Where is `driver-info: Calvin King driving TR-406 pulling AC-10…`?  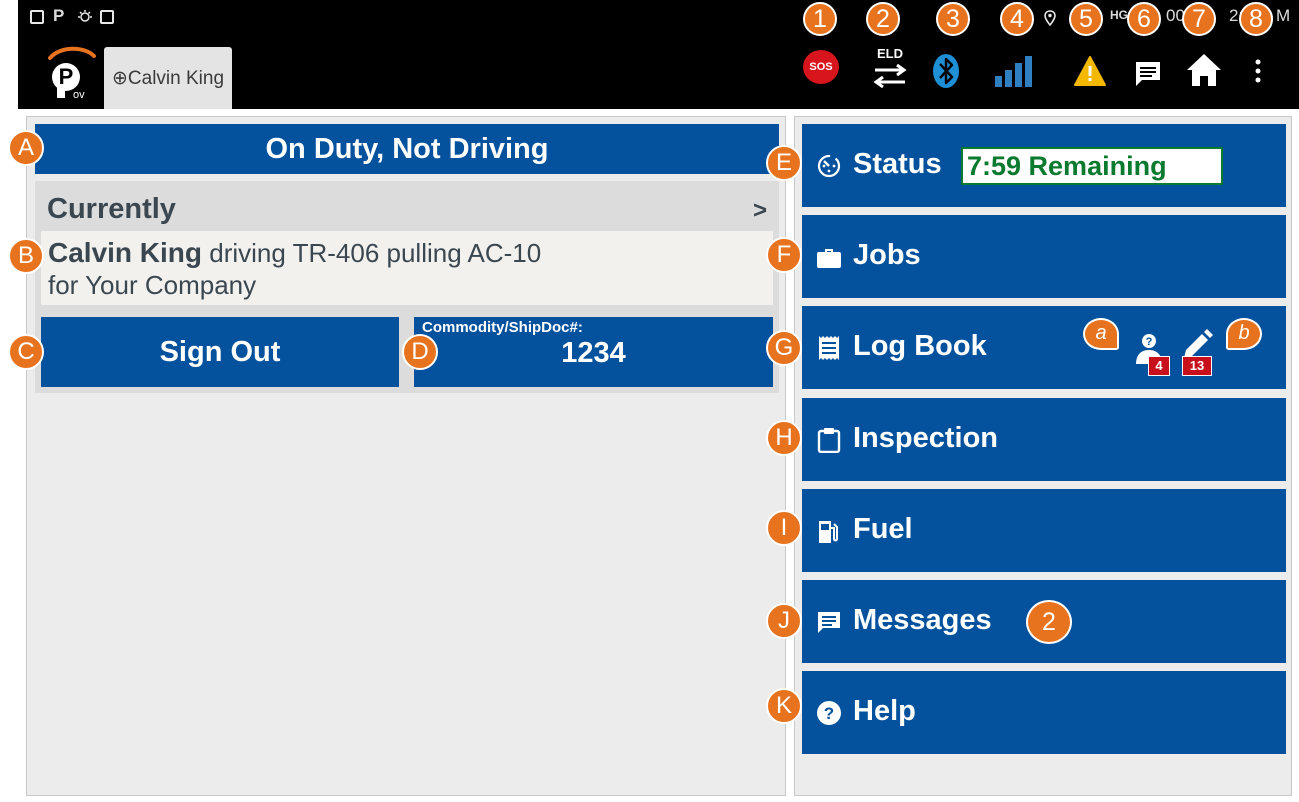 driver-info: Calvin King driving TR-406 pulling AC-10… is located at coordinates (407, 268).